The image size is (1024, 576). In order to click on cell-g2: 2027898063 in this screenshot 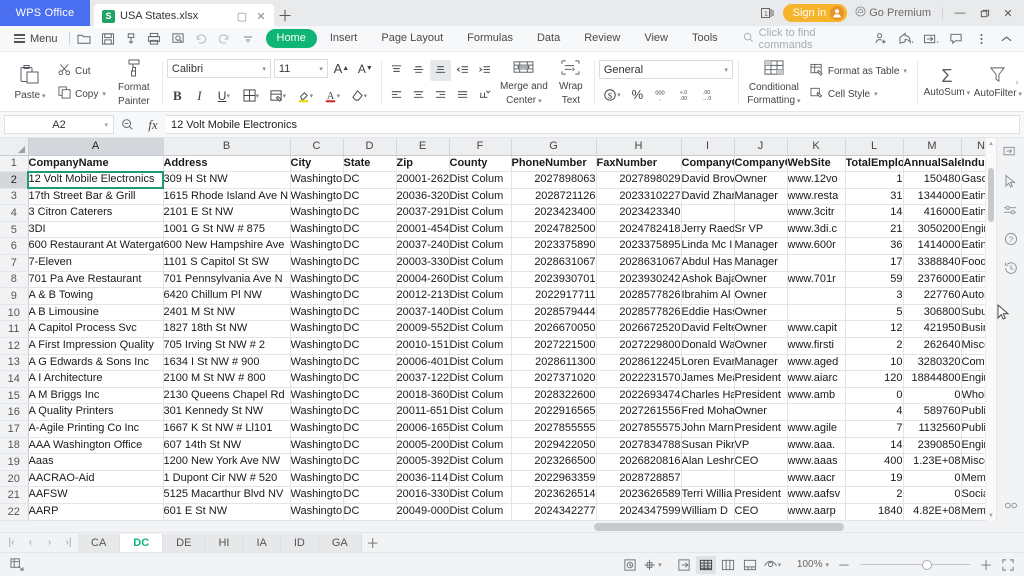, I will do `click(554, 180)`.